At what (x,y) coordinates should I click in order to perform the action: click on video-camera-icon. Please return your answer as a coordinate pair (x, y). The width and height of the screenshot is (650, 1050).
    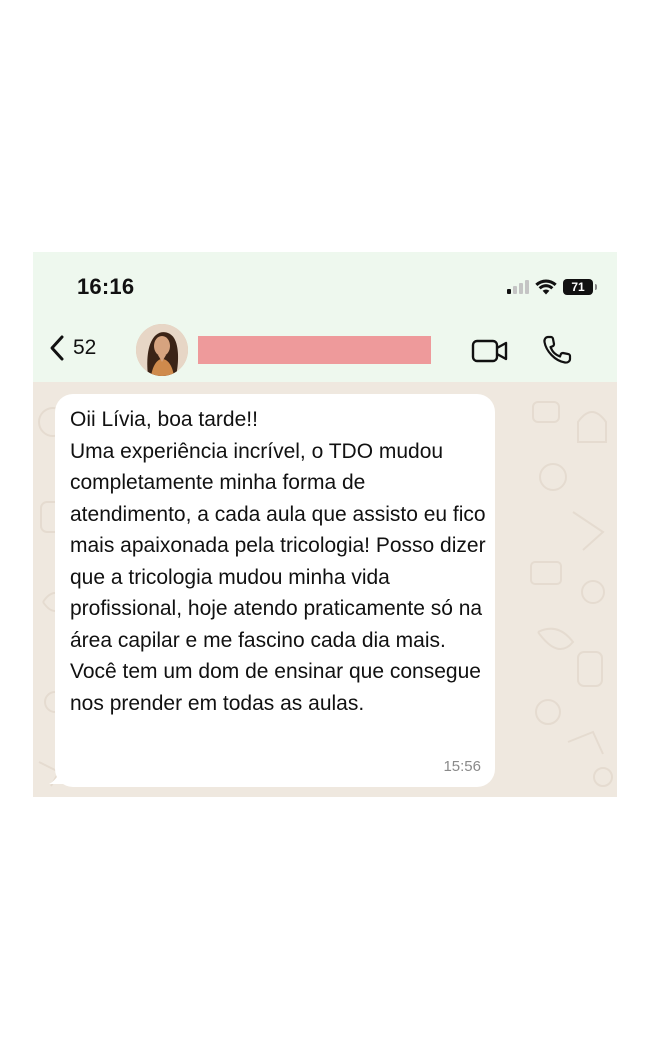
    Looking at the image, I should click on (489, 351).